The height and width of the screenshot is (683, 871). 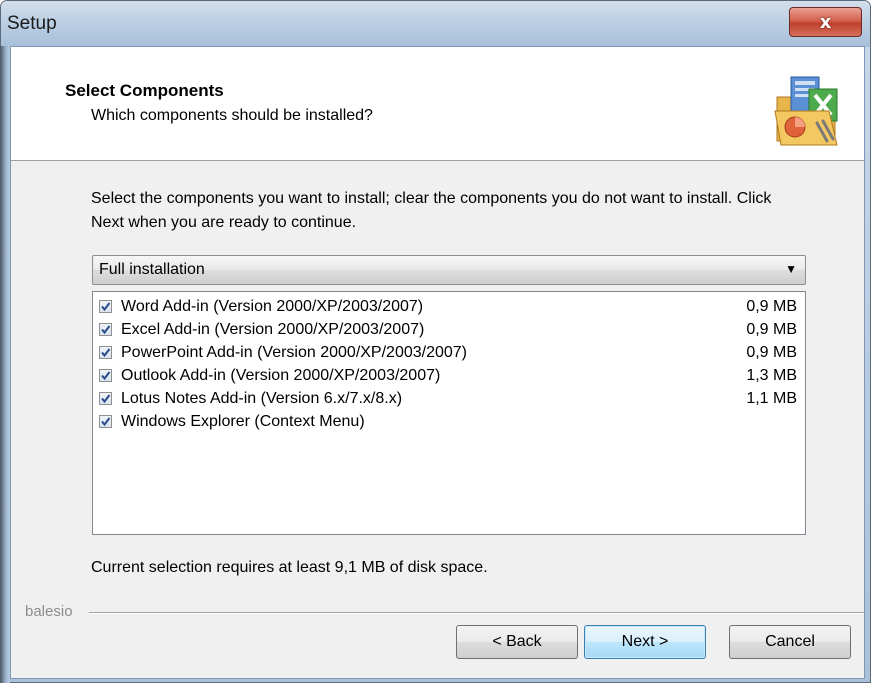 What do you see at coordinates (5, 364) in the screenshot?
I see `window-frame-left` at bounding box center [5, 364].